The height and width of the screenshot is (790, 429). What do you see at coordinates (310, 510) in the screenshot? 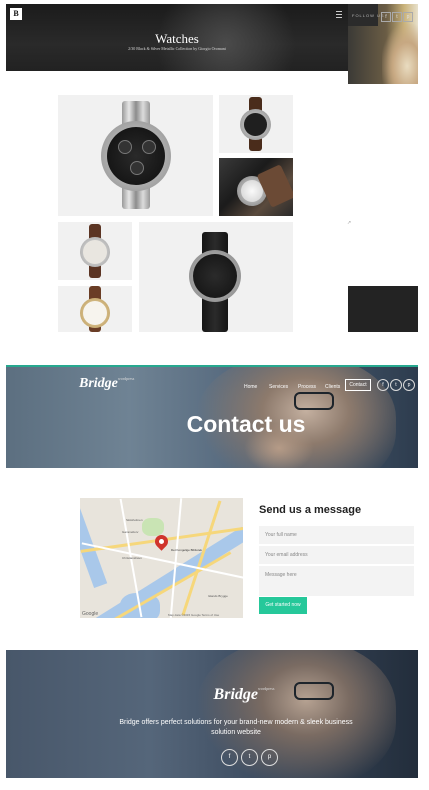
I see `form-title: Send us a message` at bounding box center [310, 510].